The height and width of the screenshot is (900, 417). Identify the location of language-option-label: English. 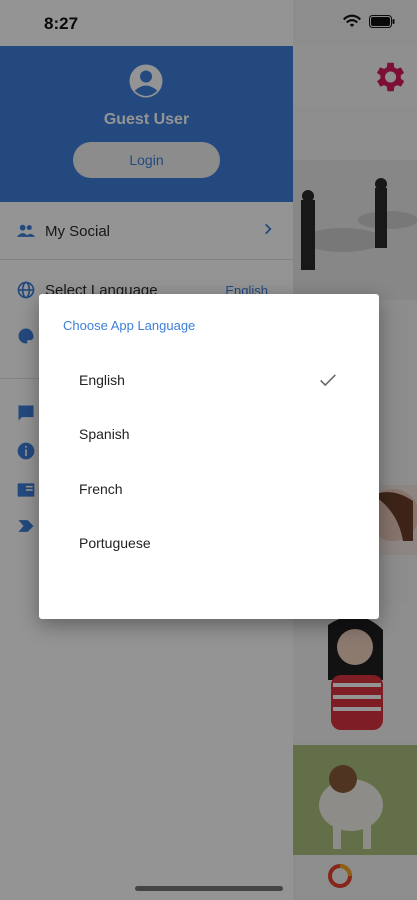
(102, 380).